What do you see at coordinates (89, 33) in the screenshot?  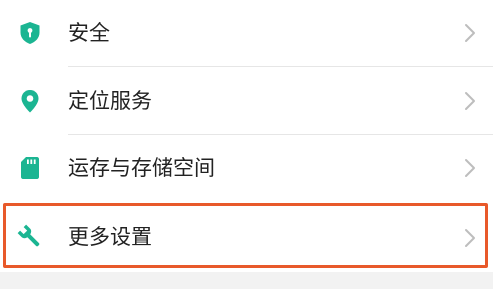 I see `settings-item-label: 安全` at bounding box center [89, 33].